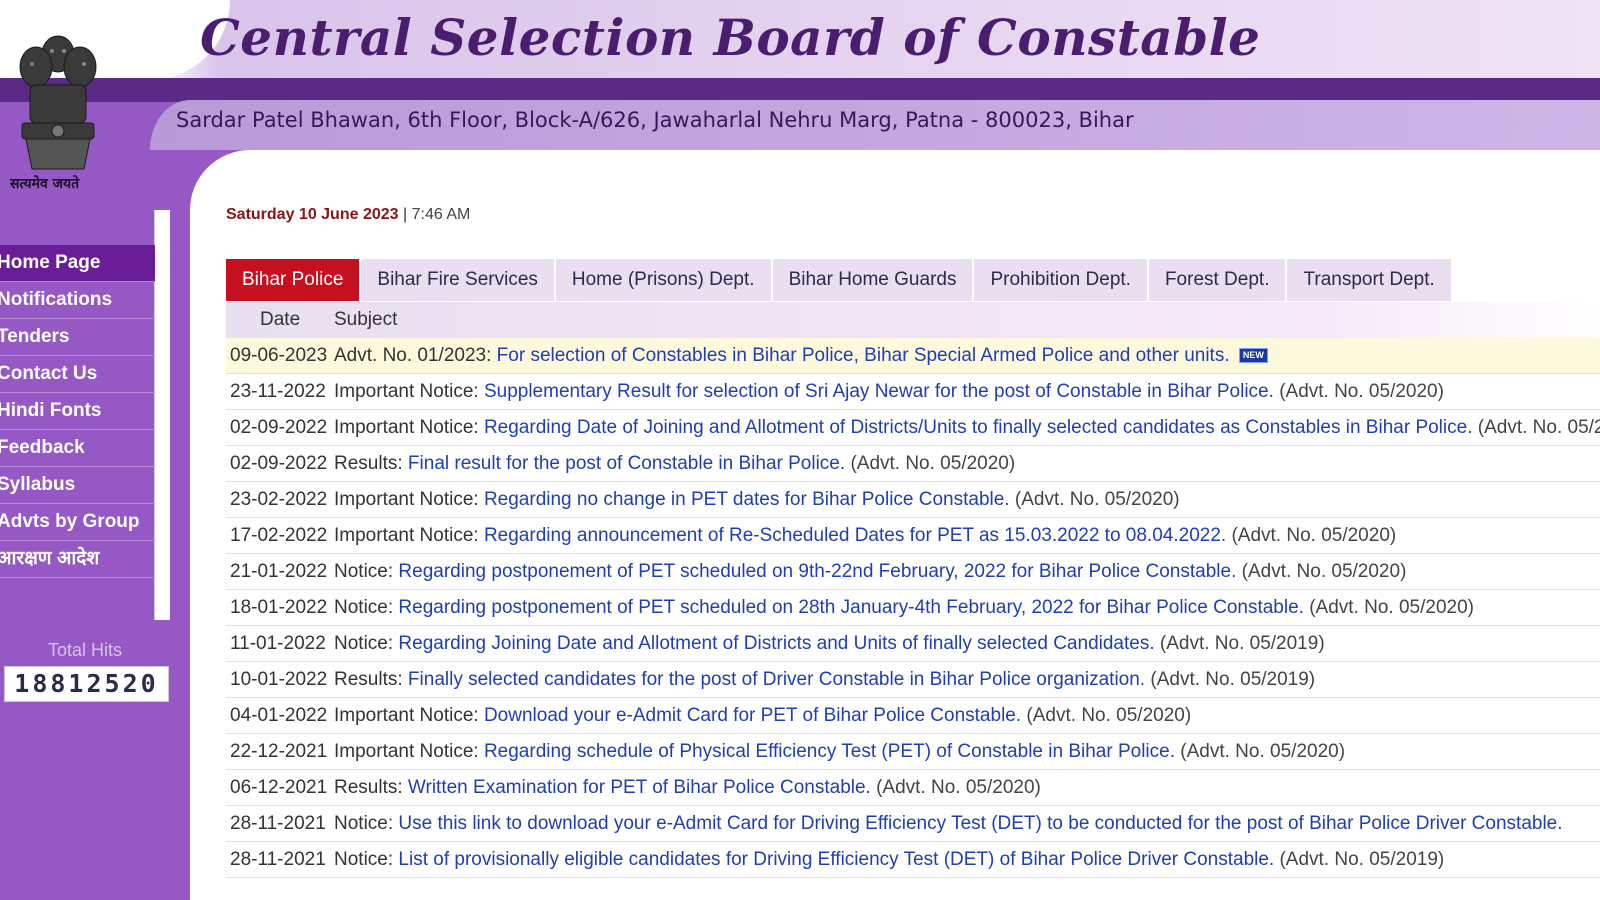  What do you see at coordinates (77, 485) in the screenshot?
I see `menu-item-syllabus: Syllabus` at bounding box center [77, 485].